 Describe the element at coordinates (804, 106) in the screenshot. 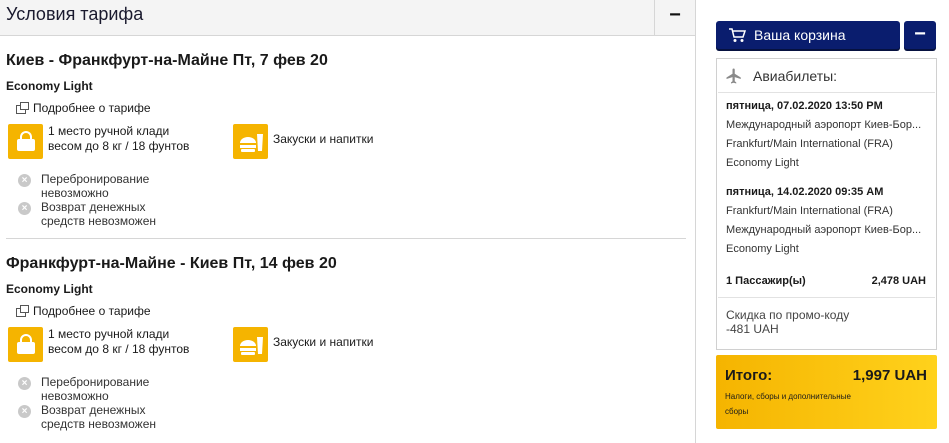

I see `segment-datetime: пятница, 07.02.2020 13:50 PM` at that location.